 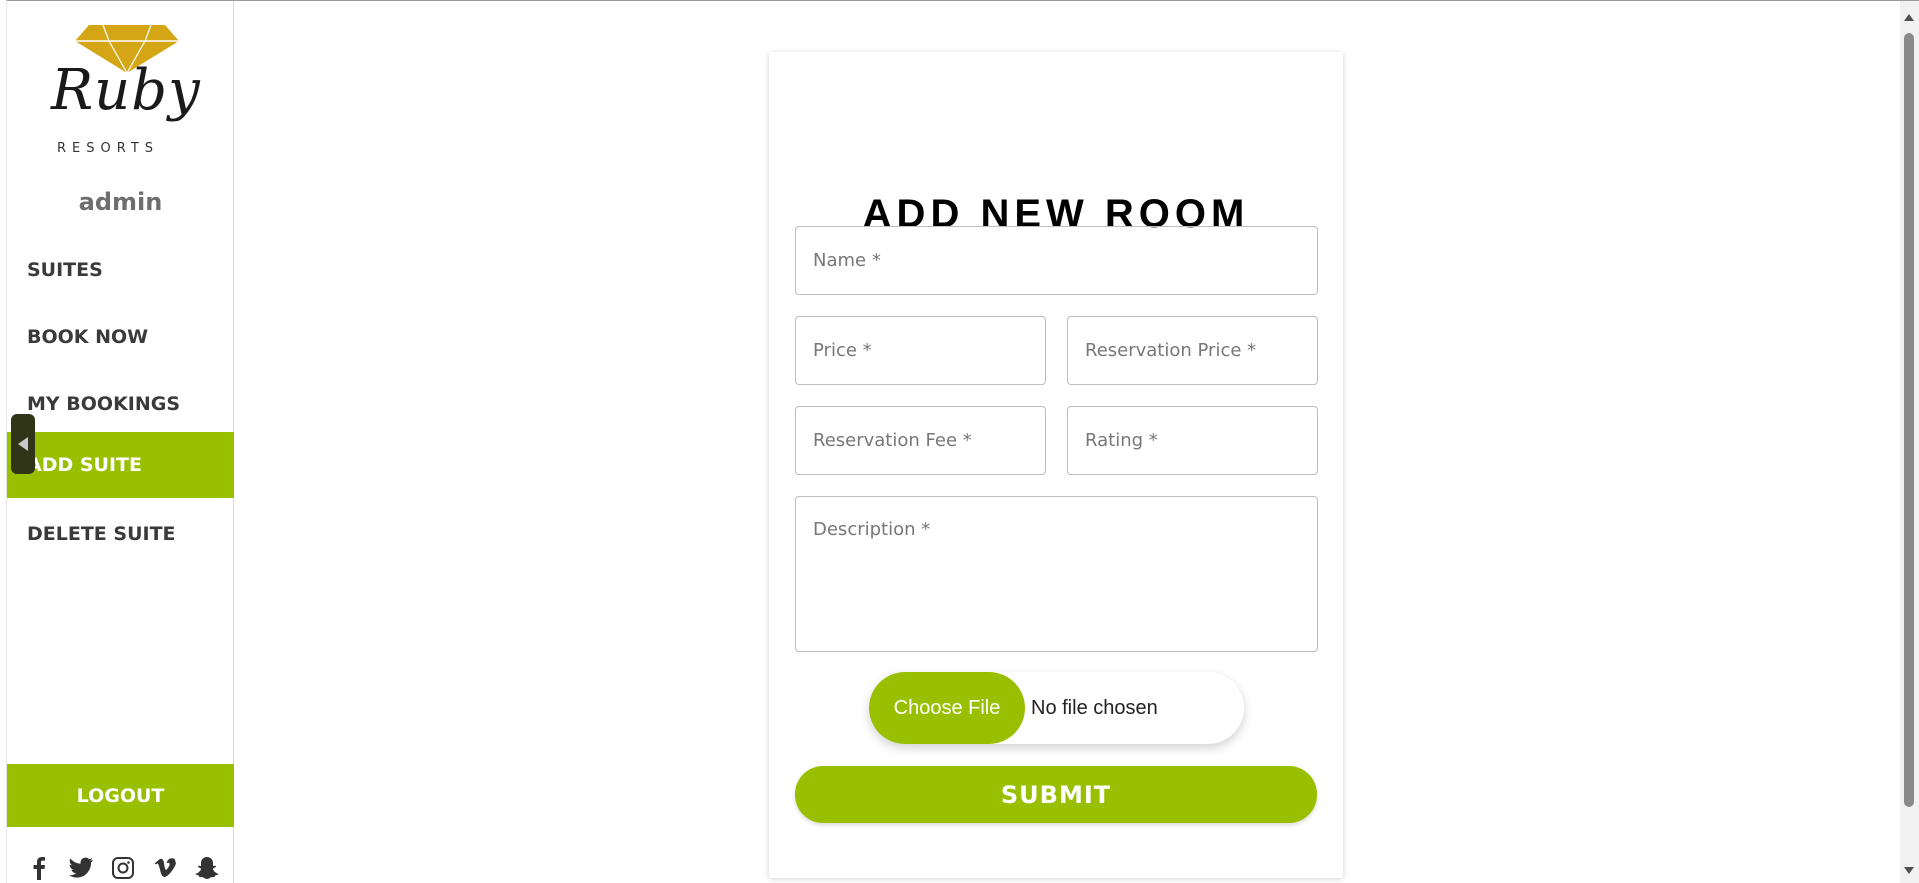 I want to click on logout-button: LOGOUT, so click(x=120, y=795).